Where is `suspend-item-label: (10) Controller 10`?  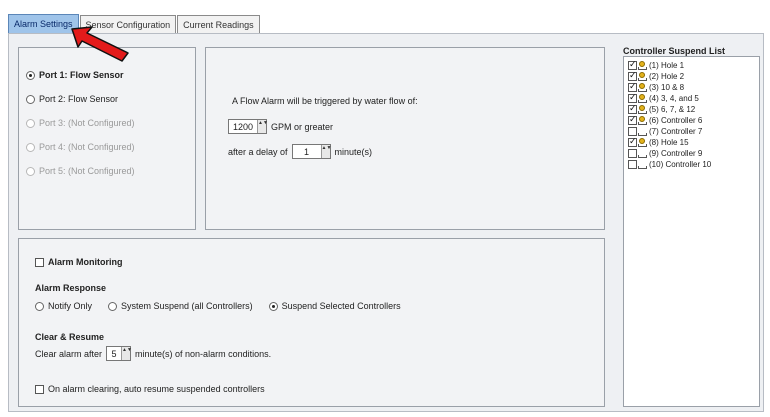 suspend-item-label: (10) Controller 10 is located at coordinates (680, 164).